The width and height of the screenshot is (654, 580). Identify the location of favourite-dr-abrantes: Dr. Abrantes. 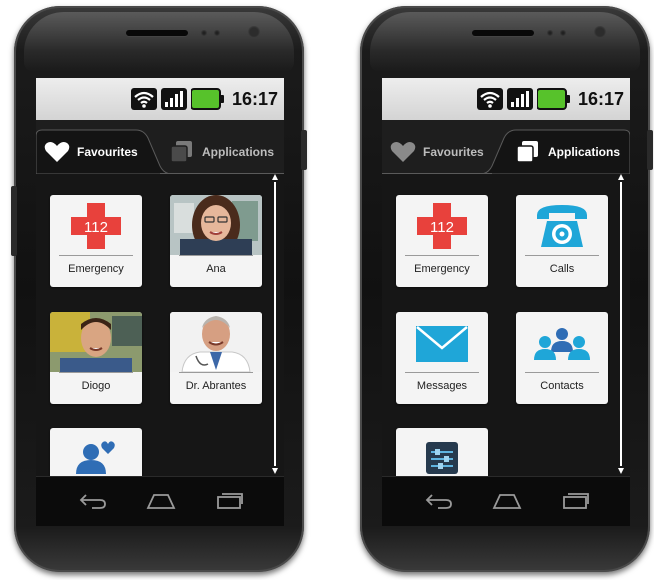
(216, 358).